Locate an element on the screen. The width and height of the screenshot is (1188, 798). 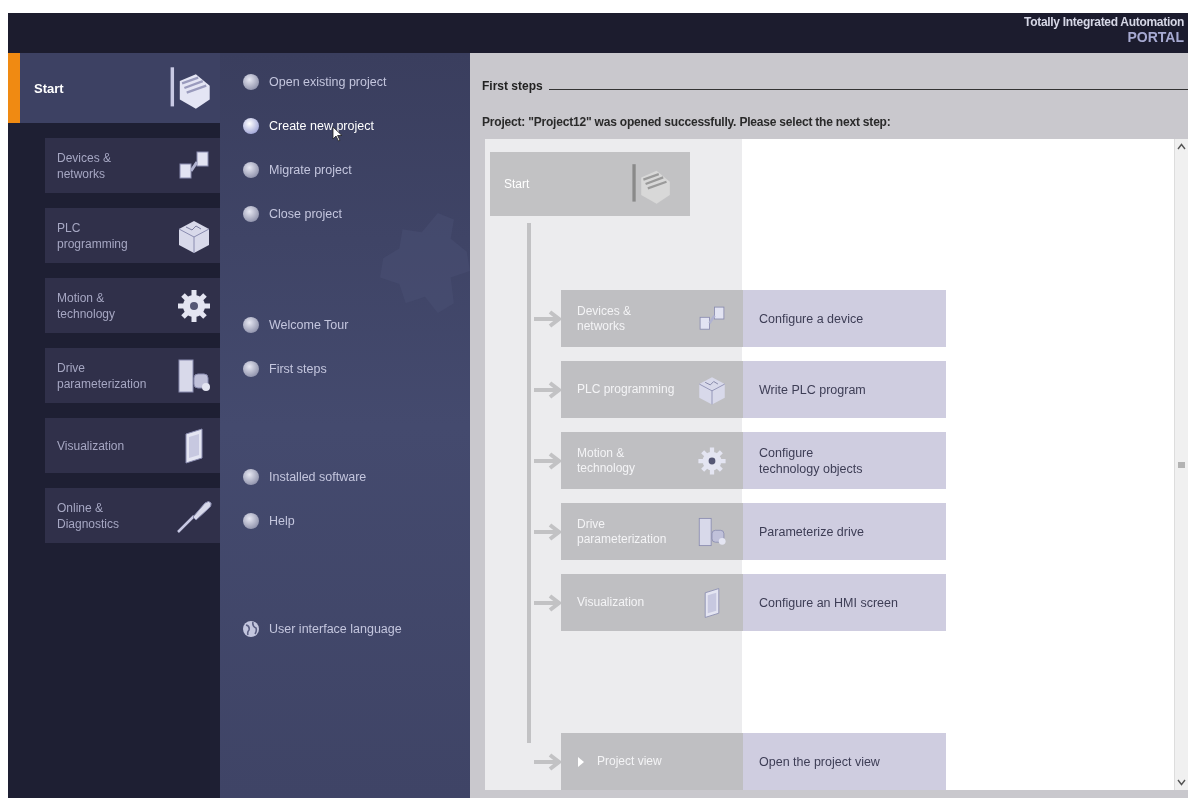
portal-tab: Visualization is located at coordinates (132, 445).